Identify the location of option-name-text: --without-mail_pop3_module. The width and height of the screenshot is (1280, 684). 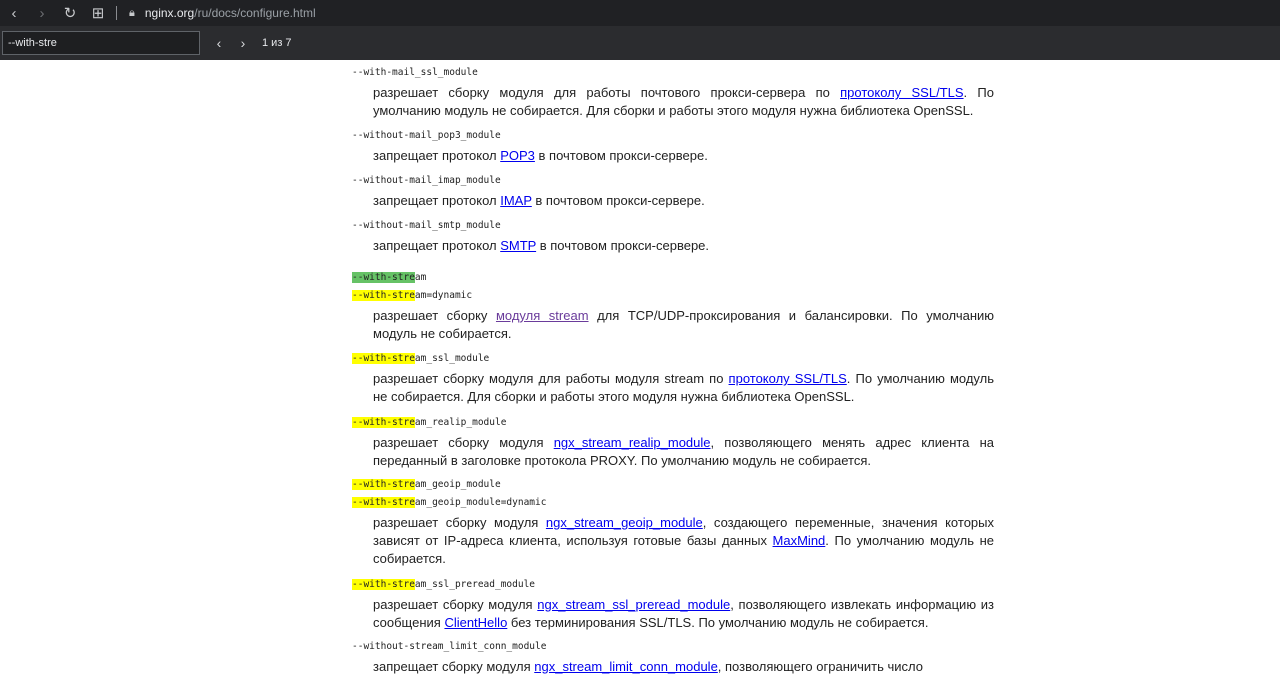
(426, 135).